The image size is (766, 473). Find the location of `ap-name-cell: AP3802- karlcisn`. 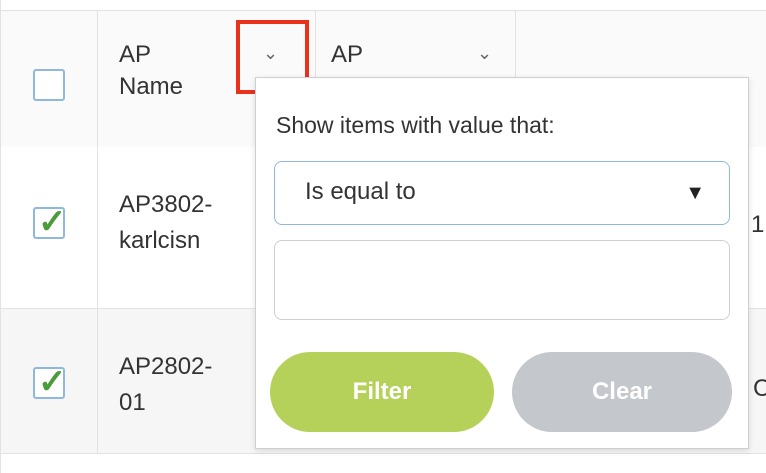

ap-name-cell: AP3802- karlcisn is located at coordinates (166, 222).